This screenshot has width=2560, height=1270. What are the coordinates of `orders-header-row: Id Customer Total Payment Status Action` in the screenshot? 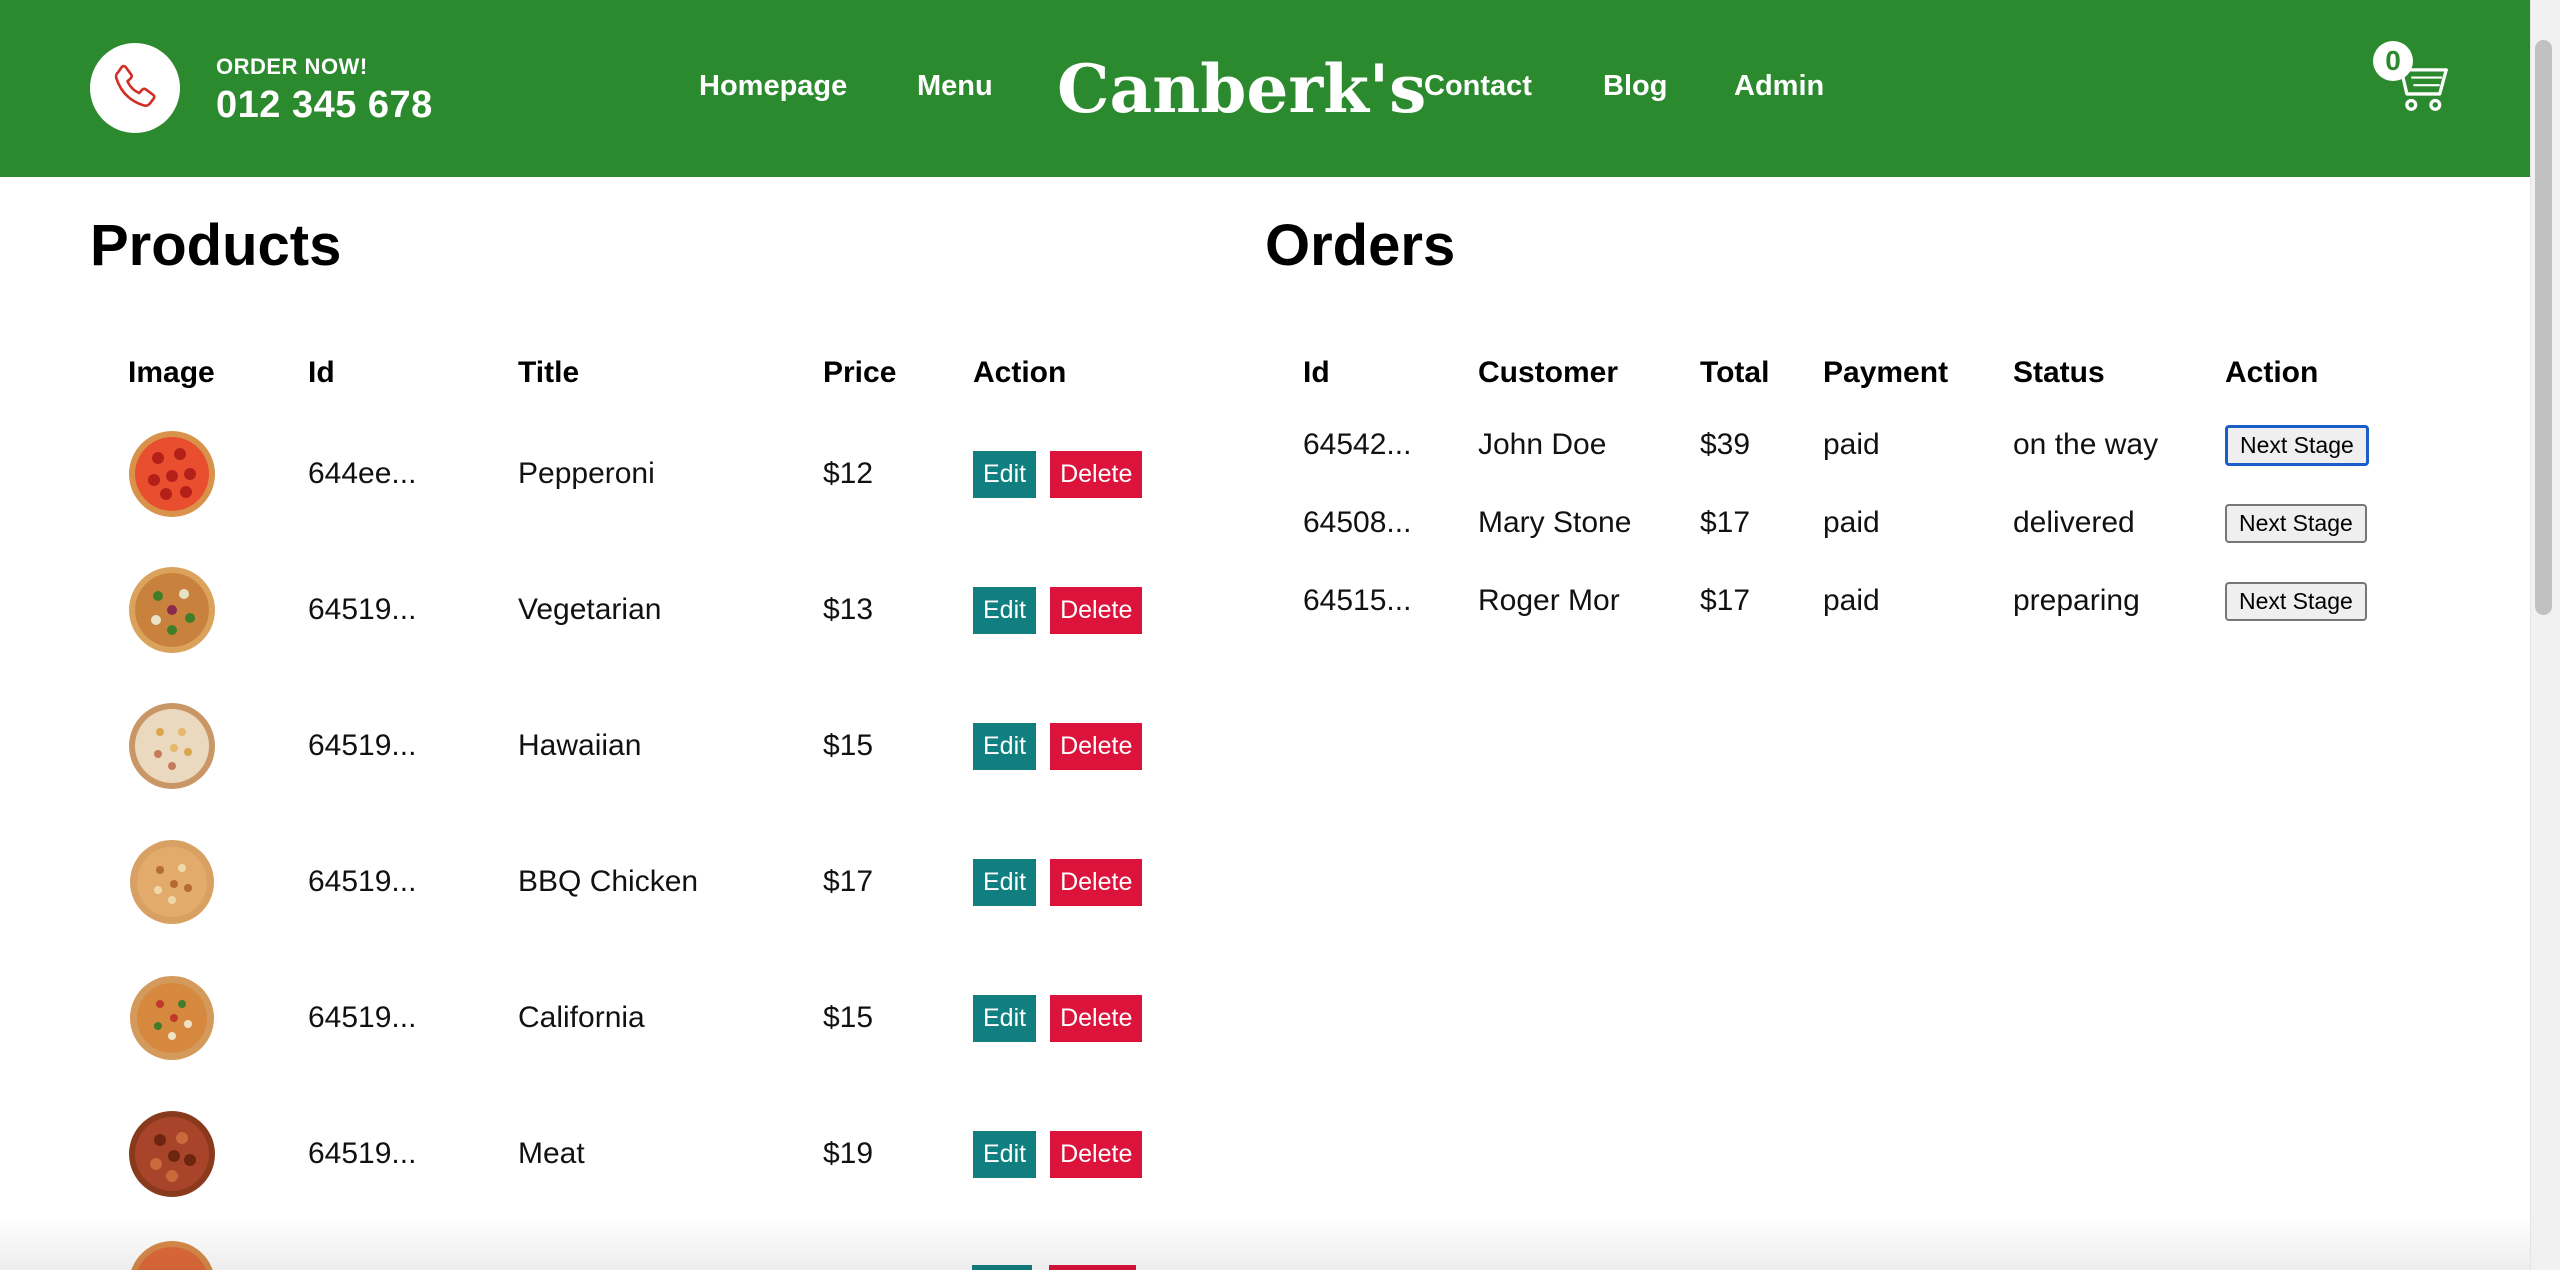 It's located at (1826, 373).